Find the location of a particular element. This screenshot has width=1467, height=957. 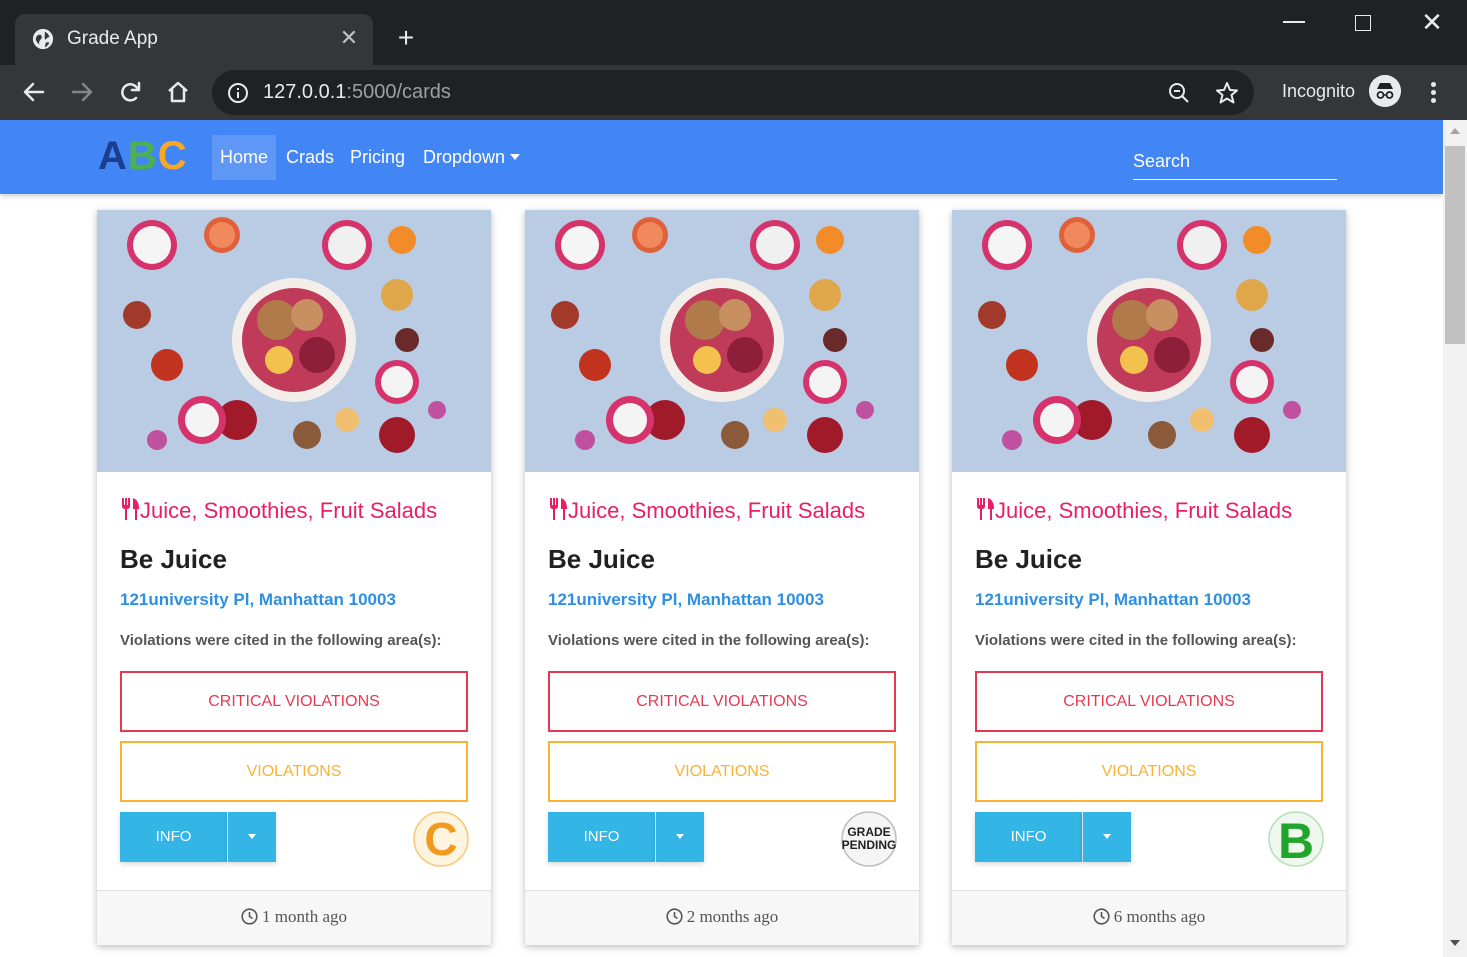

tab-title: Grade App is located at coordinates (112, 38).